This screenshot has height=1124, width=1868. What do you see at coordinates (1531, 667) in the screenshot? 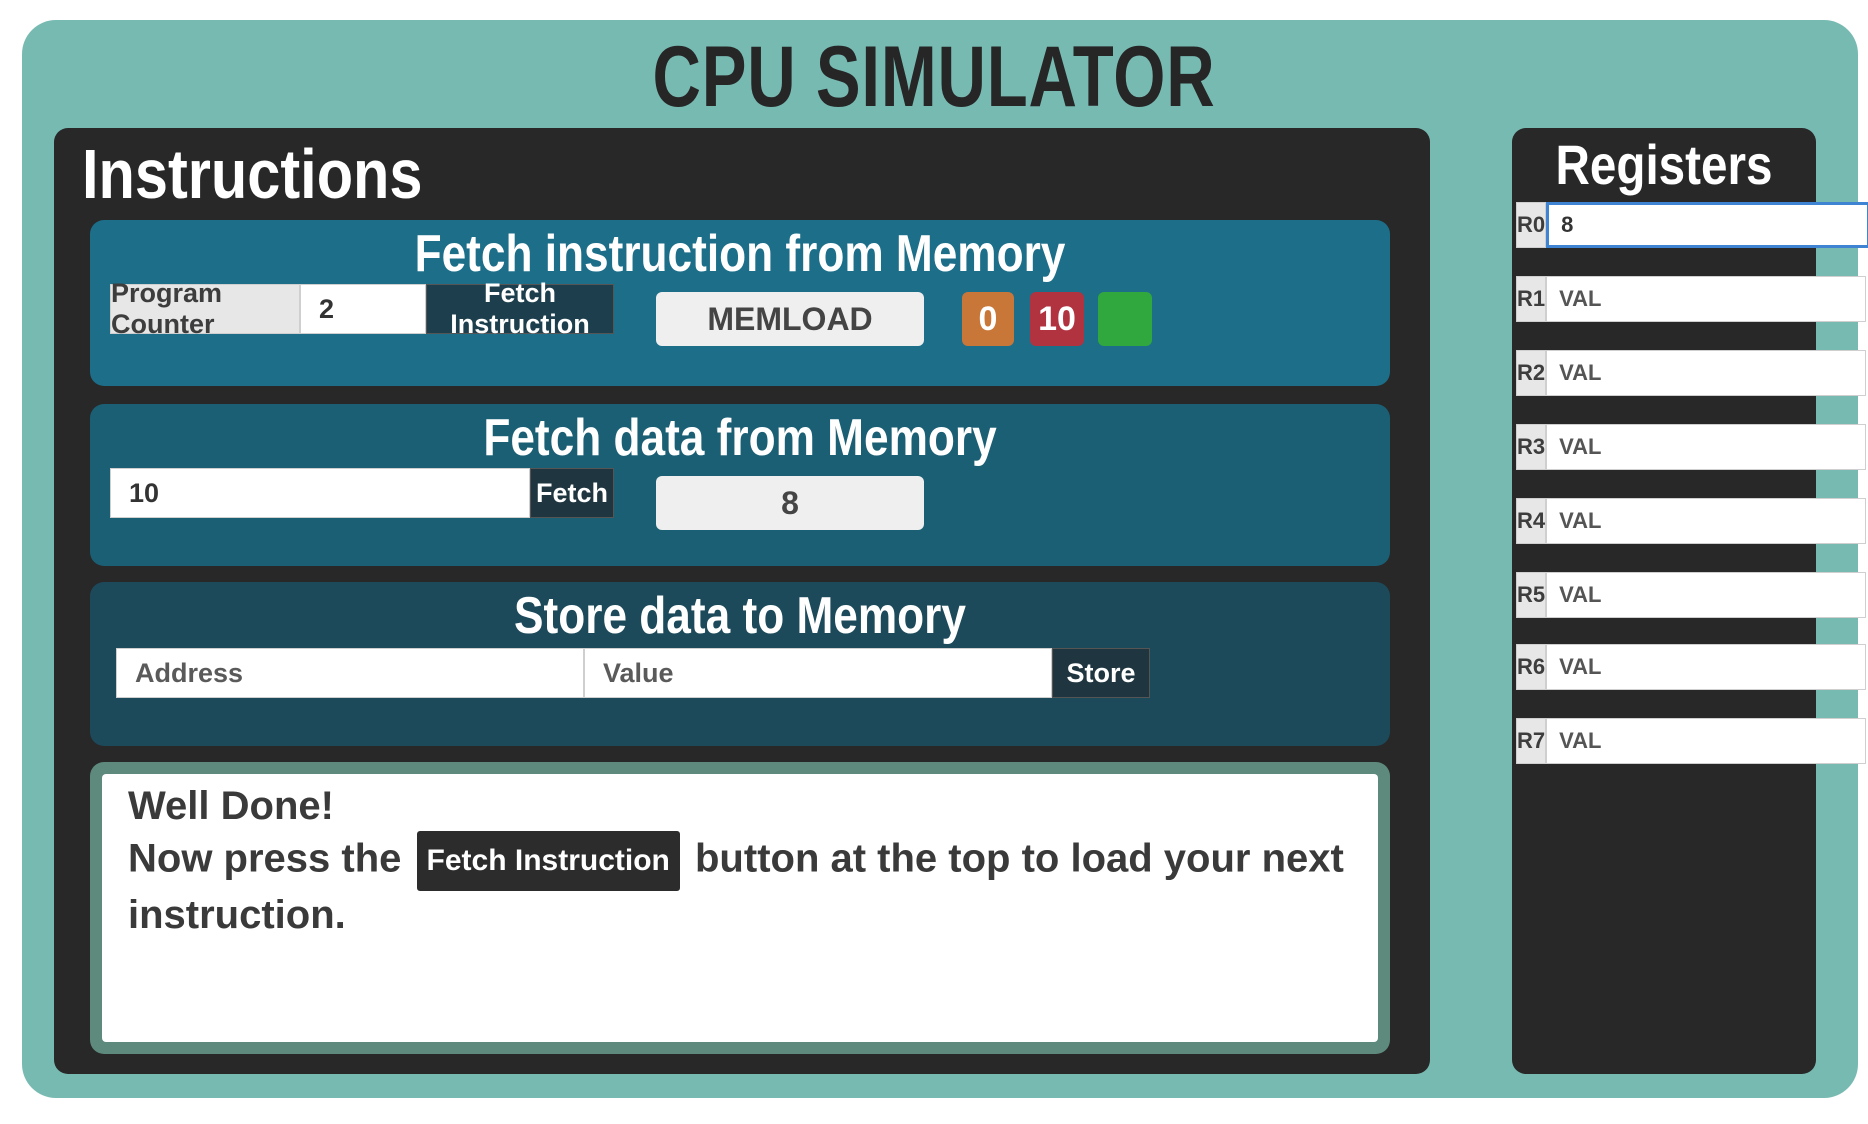
I see `register-label: R6` at bounding box center [1531, 667].